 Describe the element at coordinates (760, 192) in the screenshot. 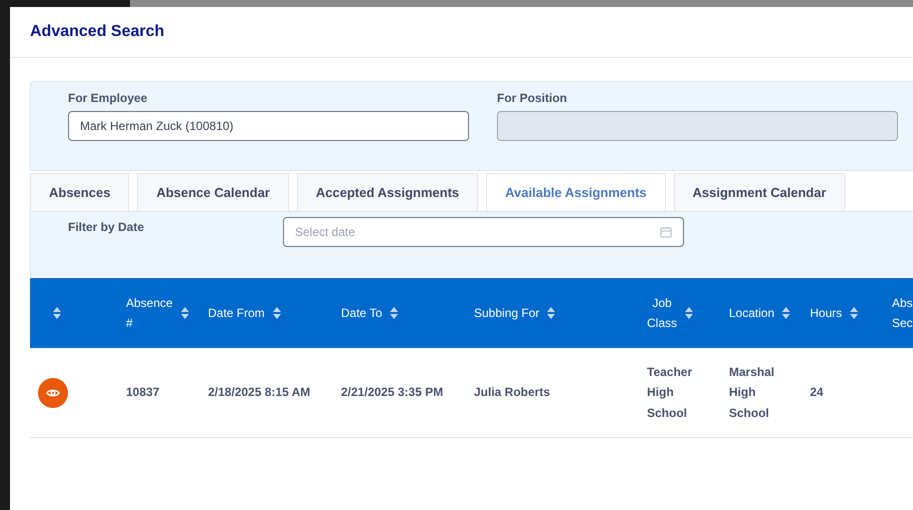

I see `tab: Assignment Calendar` at that location.